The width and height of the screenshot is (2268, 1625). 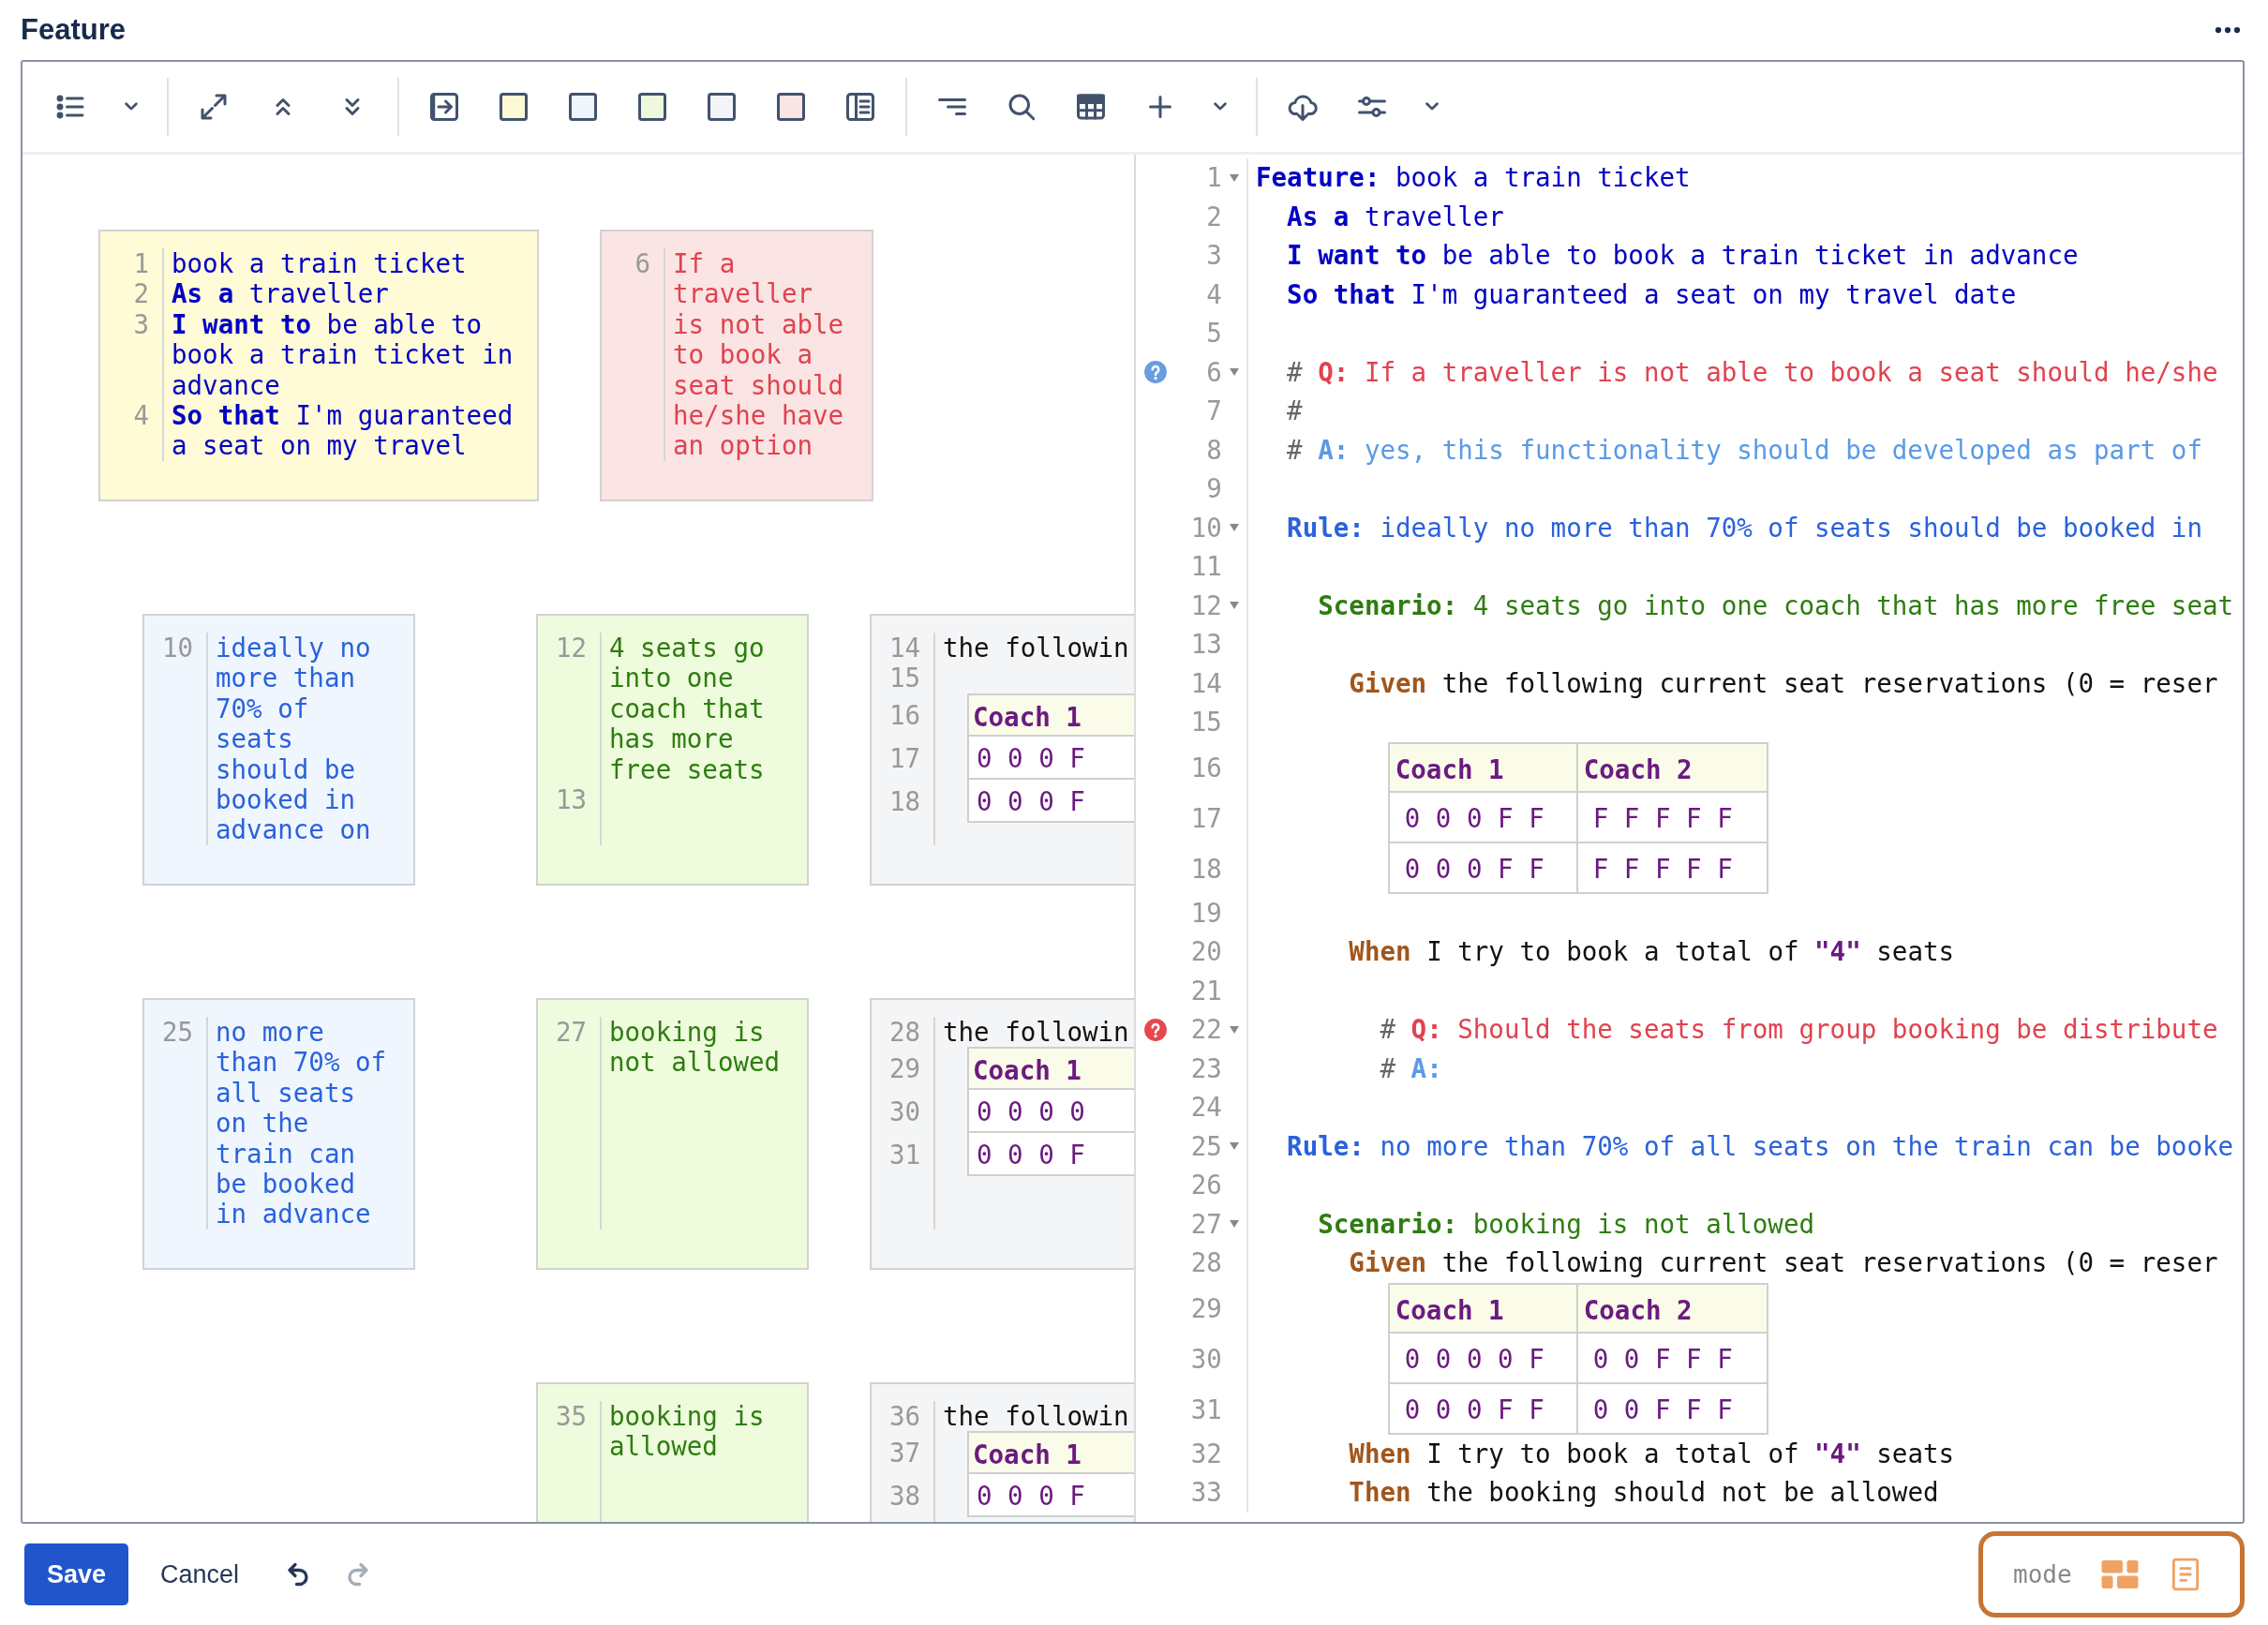 I want to click on card-text: If a traveller is not able to book a seat should he/she have an option, so click(x=759, y=354).